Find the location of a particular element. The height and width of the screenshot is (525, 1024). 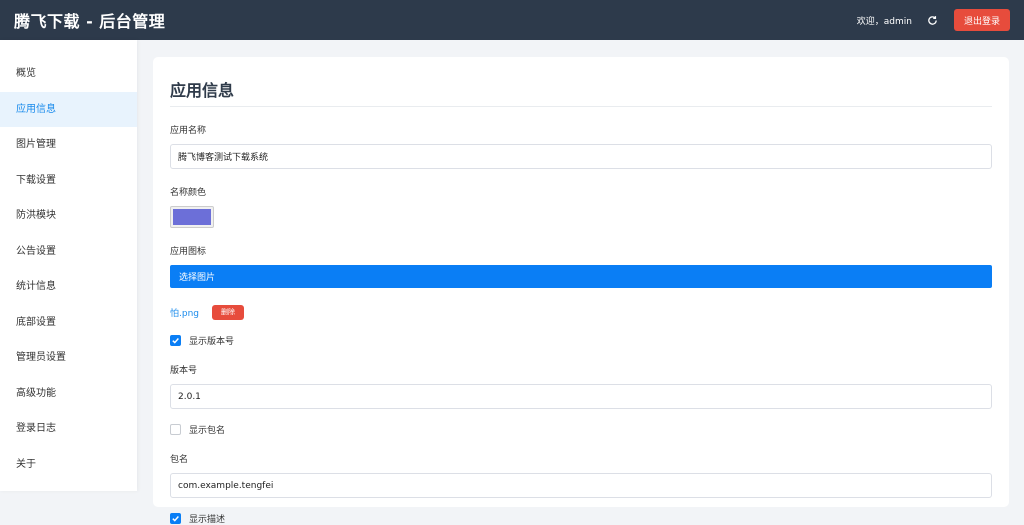

file-link: 怕.png is located at coordinates (184, 312).